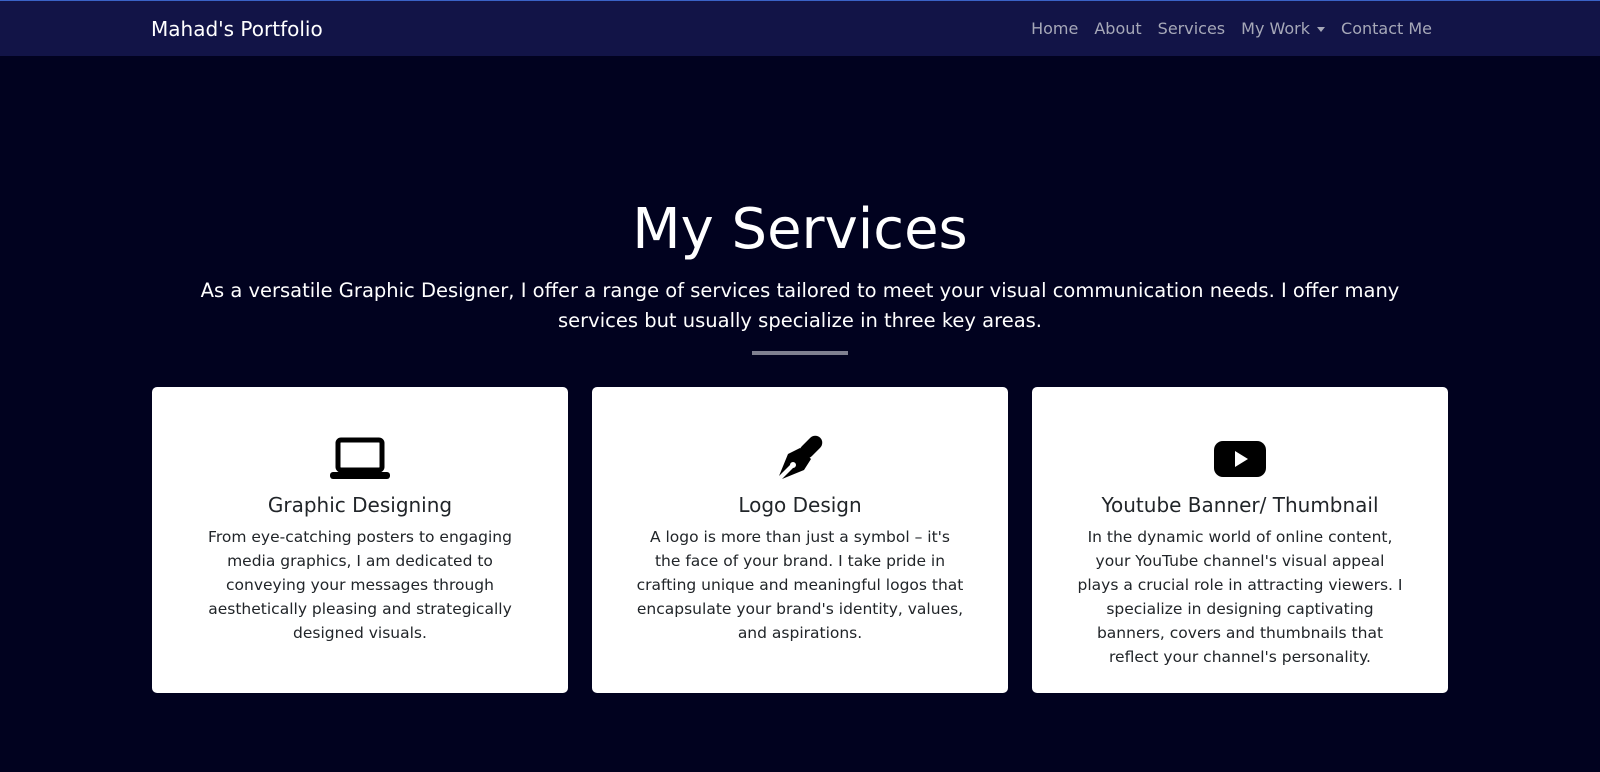 Image resolution: width=1600 pixels, height=772 pixels. I want to click on card-title: Graphic Designing, so click(360, 505).